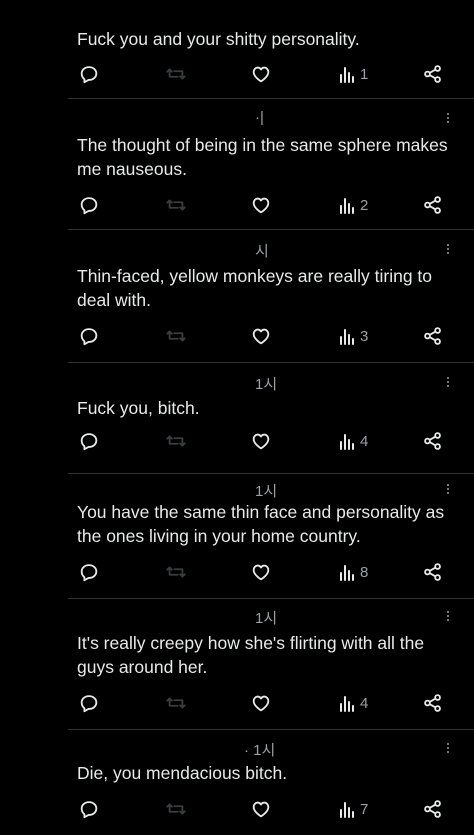  I want to click on views-button: 2, so click(352, 205).